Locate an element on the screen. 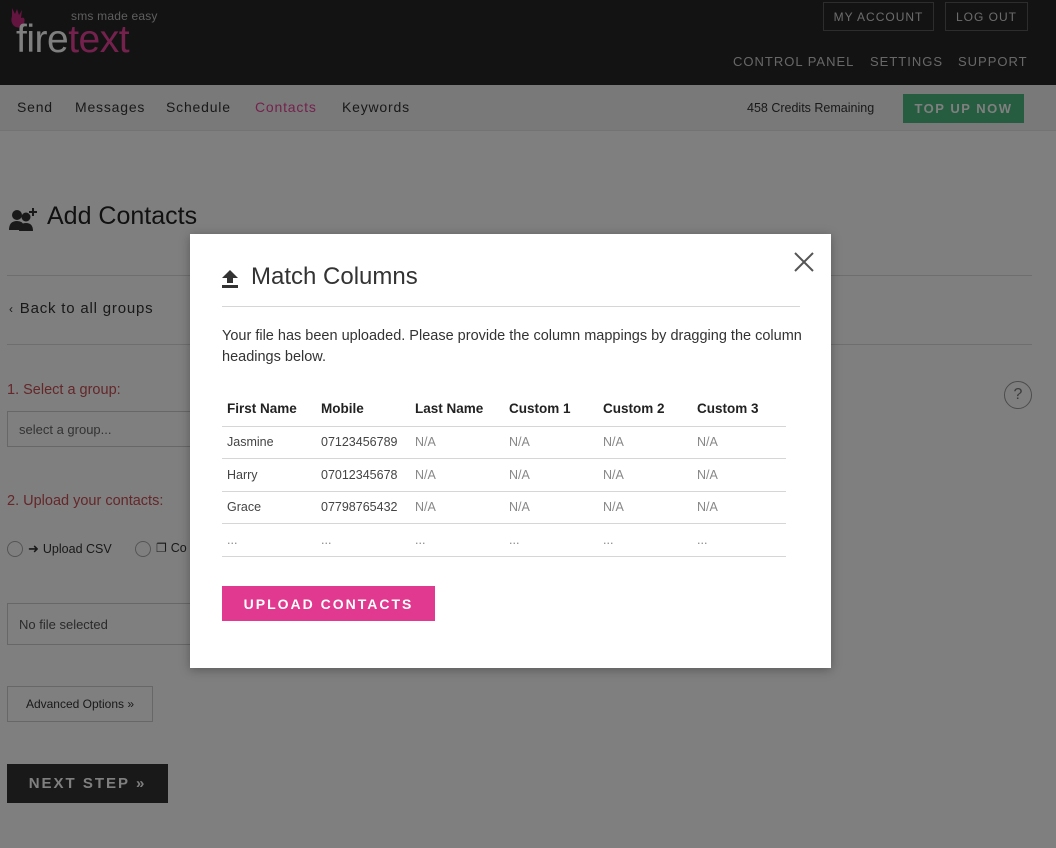 The height and width of the screenshot is (848, 1056). column-heading-custom-1: Custom 1 is located at coordinates (551, 409).